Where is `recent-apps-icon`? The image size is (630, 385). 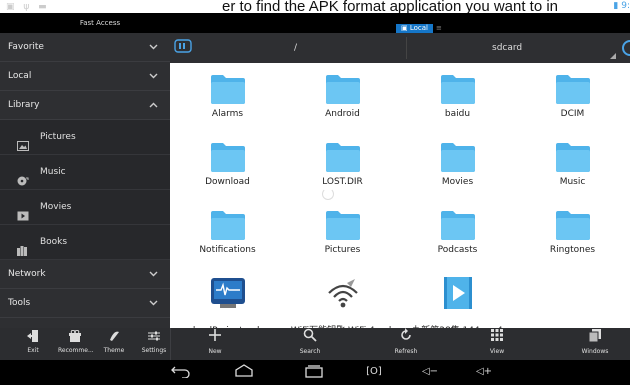
recent-apps-icon is located at coordinates (314, 372).